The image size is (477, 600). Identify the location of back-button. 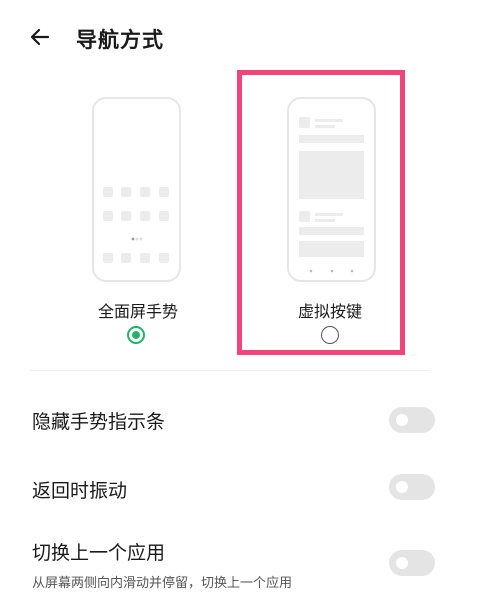
(41, 37).